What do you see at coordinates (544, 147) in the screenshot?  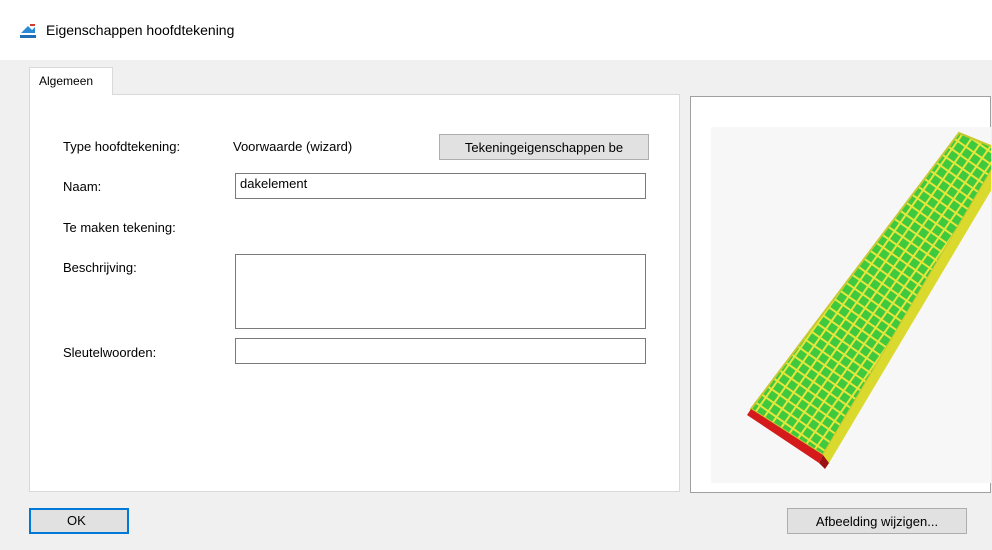 I see `drawing-properties-button: Tekeningeigenschappen be` at bounding box center [544, 147].